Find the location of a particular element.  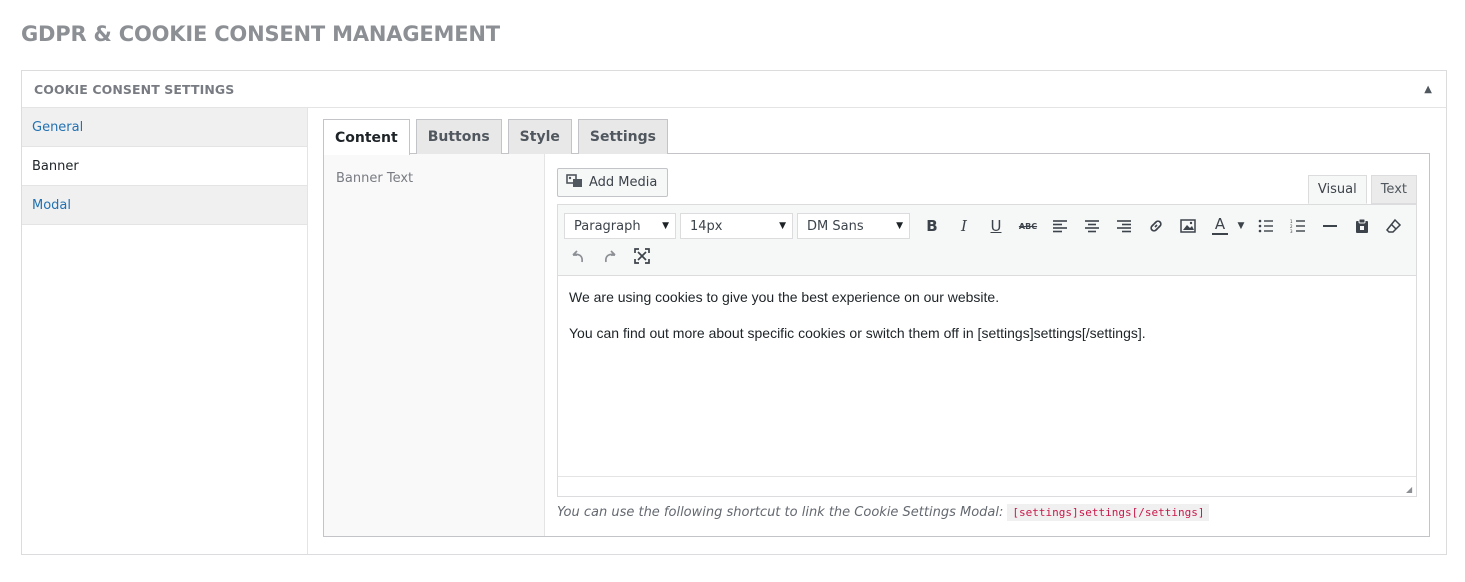

tab-buttons: Buttons is located at coordinates (458, 136).